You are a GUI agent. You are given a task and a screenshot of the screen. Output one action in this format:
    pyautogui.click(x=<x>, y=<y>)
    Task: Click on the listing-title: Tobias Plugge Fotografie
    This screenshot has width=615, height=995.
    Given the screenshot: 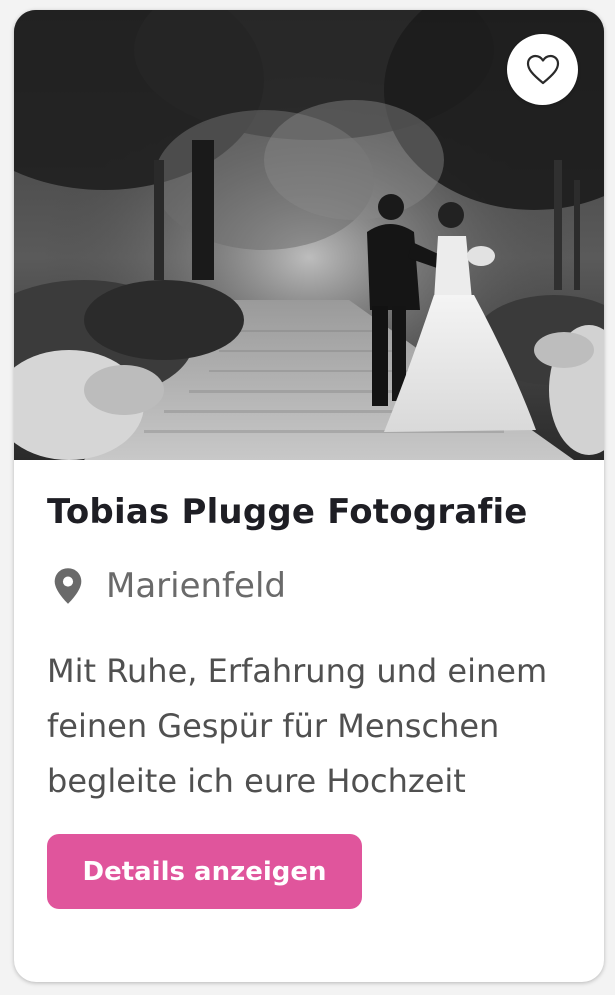 What is the action you would take?
    pyautogui.click(x=287, y=512)
    